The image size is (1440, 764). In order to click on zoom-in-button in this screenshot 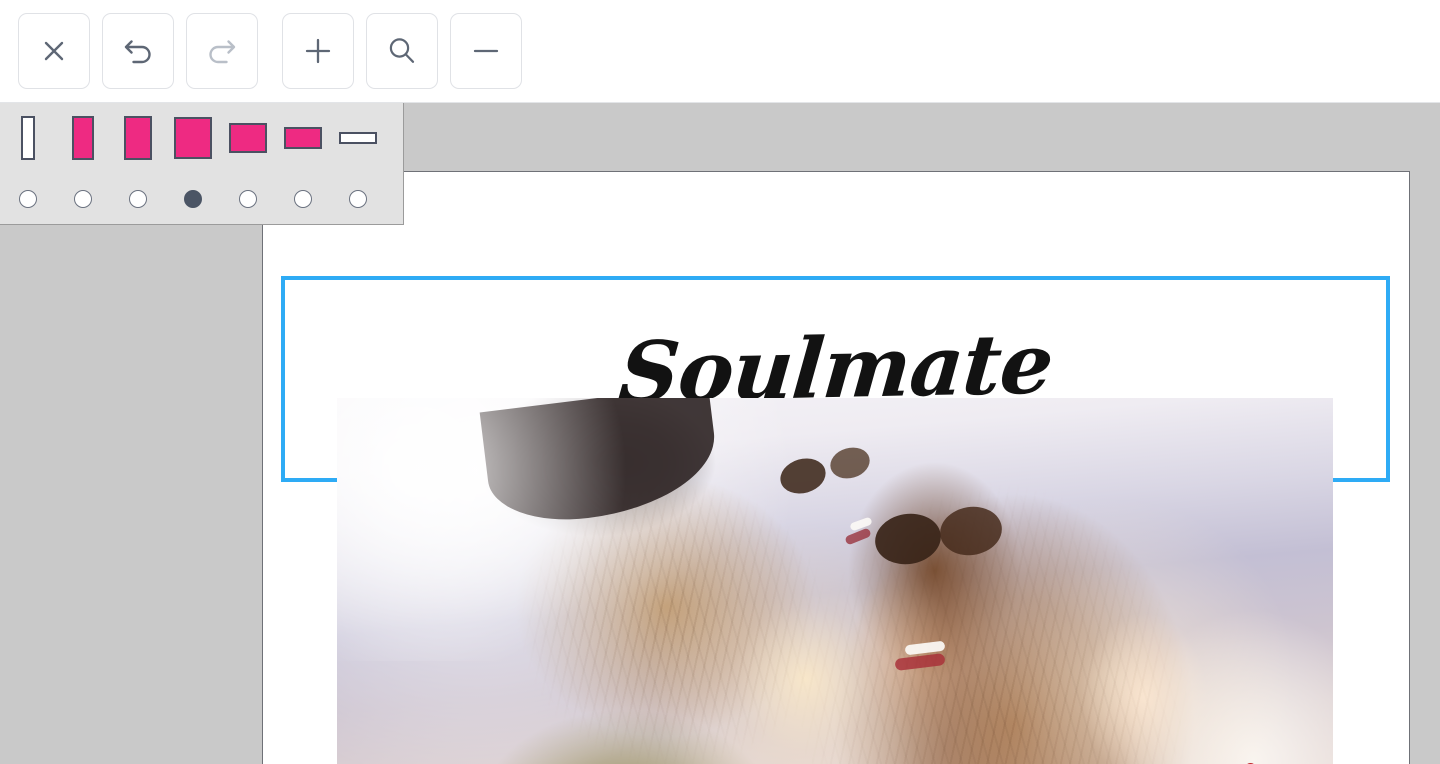, I will do `click(318, 51)`.